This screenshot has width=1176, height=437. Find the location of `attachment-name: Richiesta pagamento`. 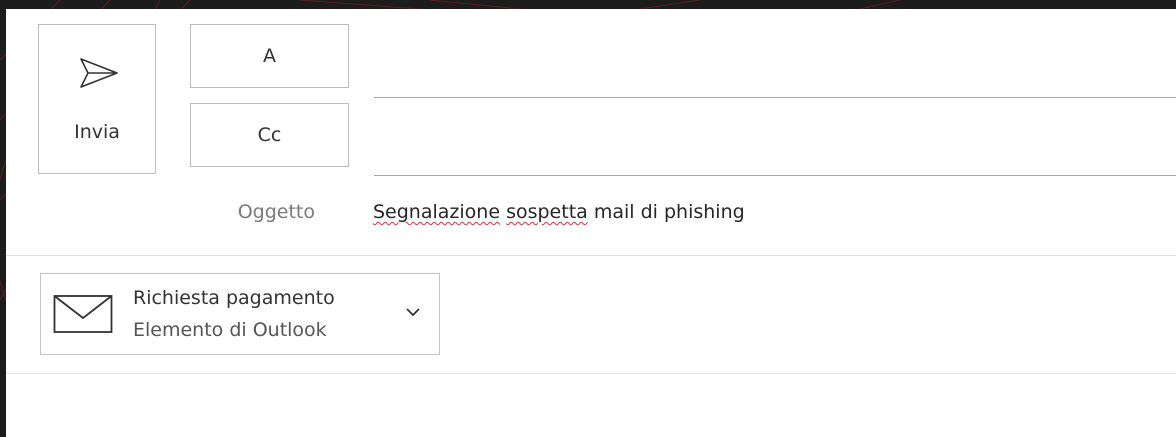

attachment-name: Richiesta pagamento is located at coordinates (234, 298).